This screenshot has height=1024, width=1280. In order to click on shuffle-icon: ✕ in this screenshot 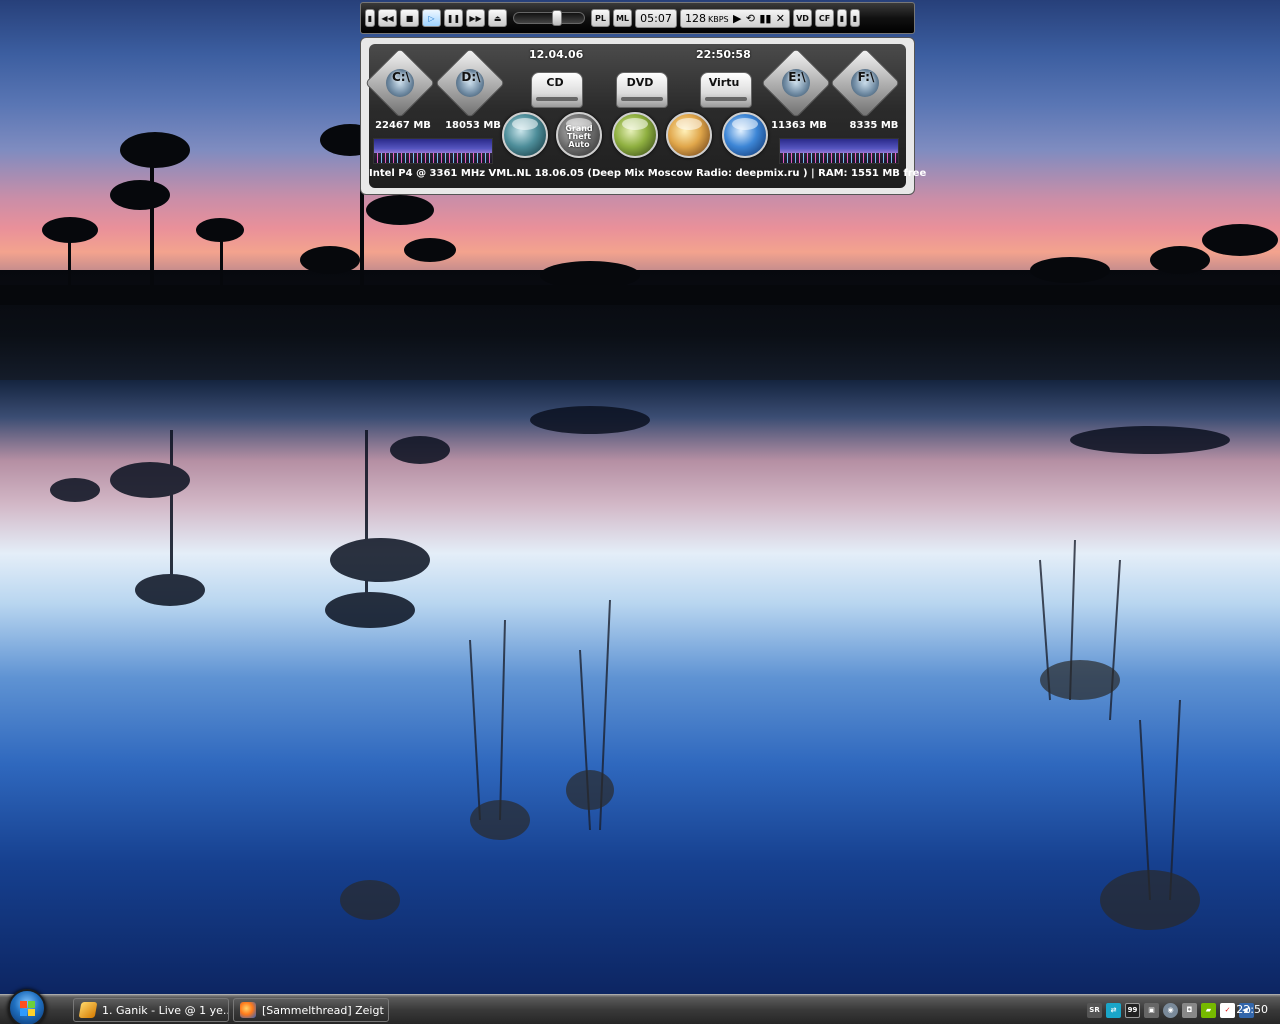, I will do `click(780, 18)`.